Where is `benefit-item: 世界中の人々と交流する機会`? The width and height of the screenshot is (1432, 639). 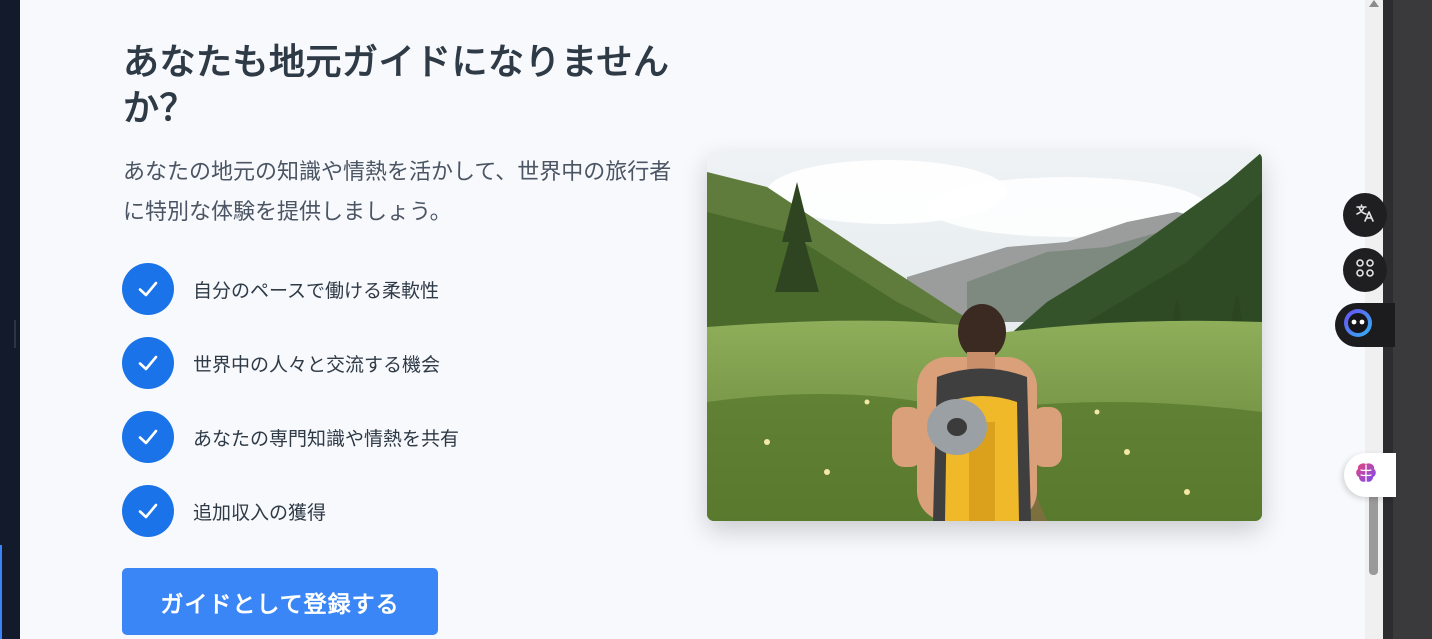 benefit-item: 世界中の人々と交流する機会 is located at coordinates (290, 363).